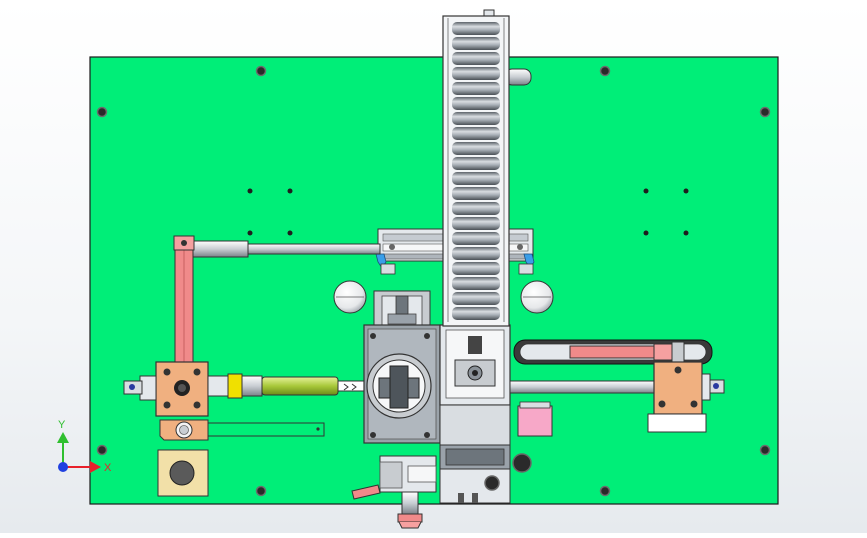 This screenshot has width=867, height=538. I want to click on right-belt, so click(613, 352).